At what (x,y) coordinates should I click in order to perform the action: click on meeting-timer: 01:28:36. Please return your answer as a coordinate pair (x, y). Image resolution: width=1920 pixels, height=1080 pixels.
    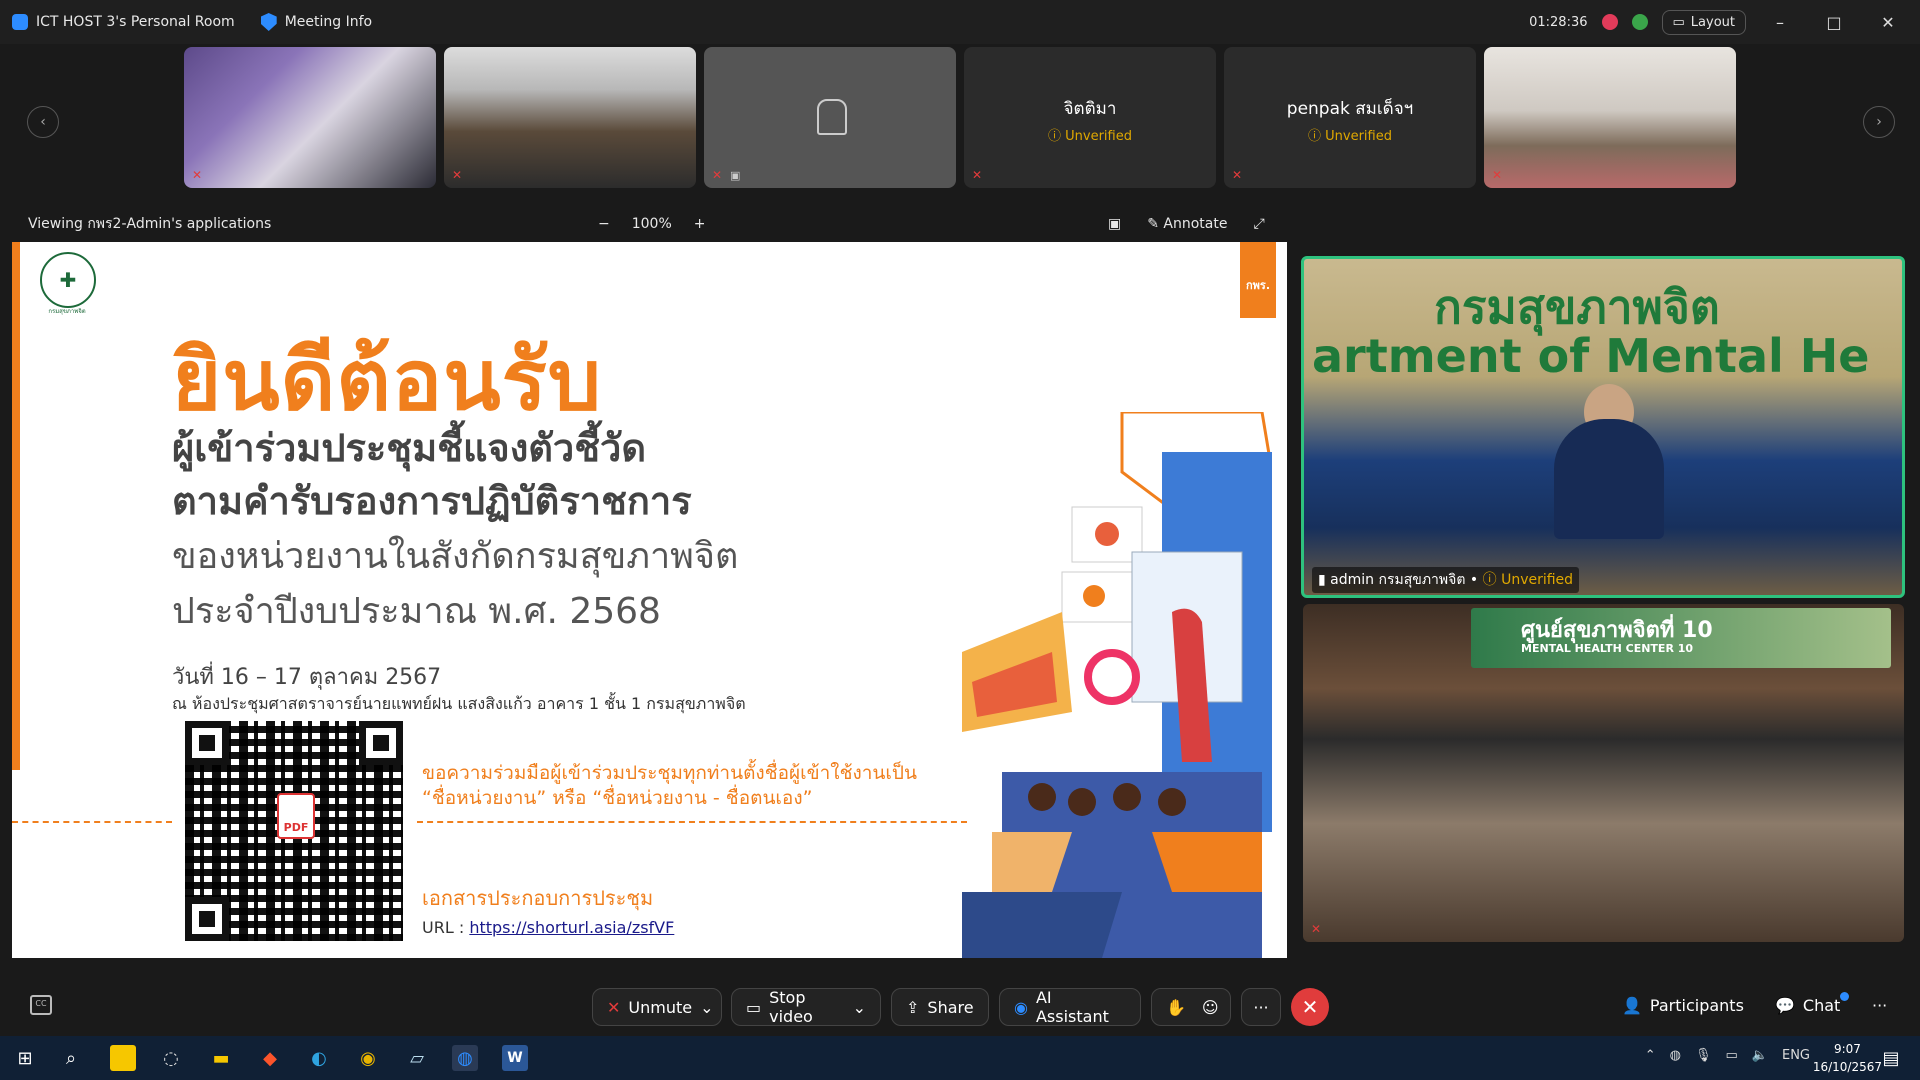
    Looking at the image, I should click on (1558, 22).